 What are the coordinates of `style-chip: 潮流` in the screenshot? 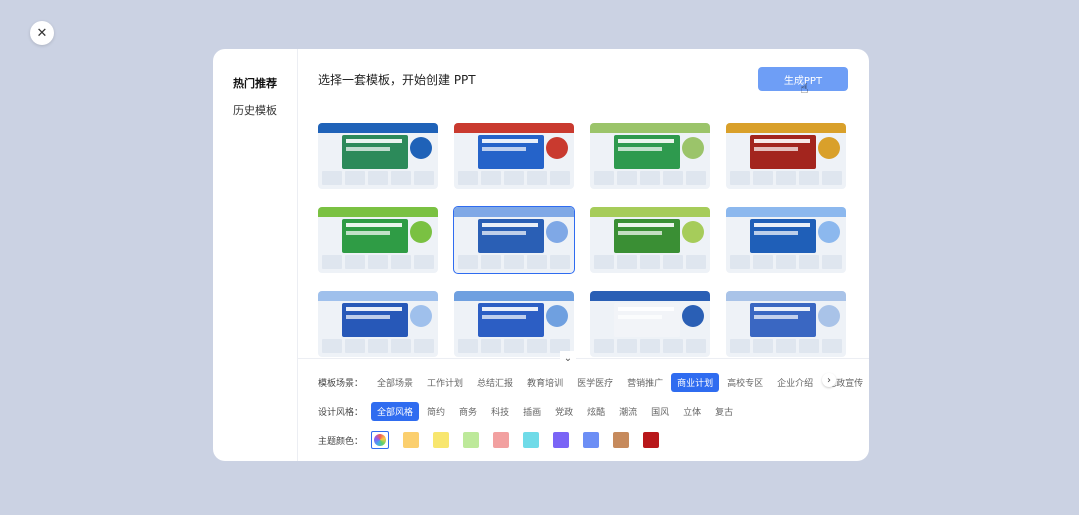 It's located at (628, 411).